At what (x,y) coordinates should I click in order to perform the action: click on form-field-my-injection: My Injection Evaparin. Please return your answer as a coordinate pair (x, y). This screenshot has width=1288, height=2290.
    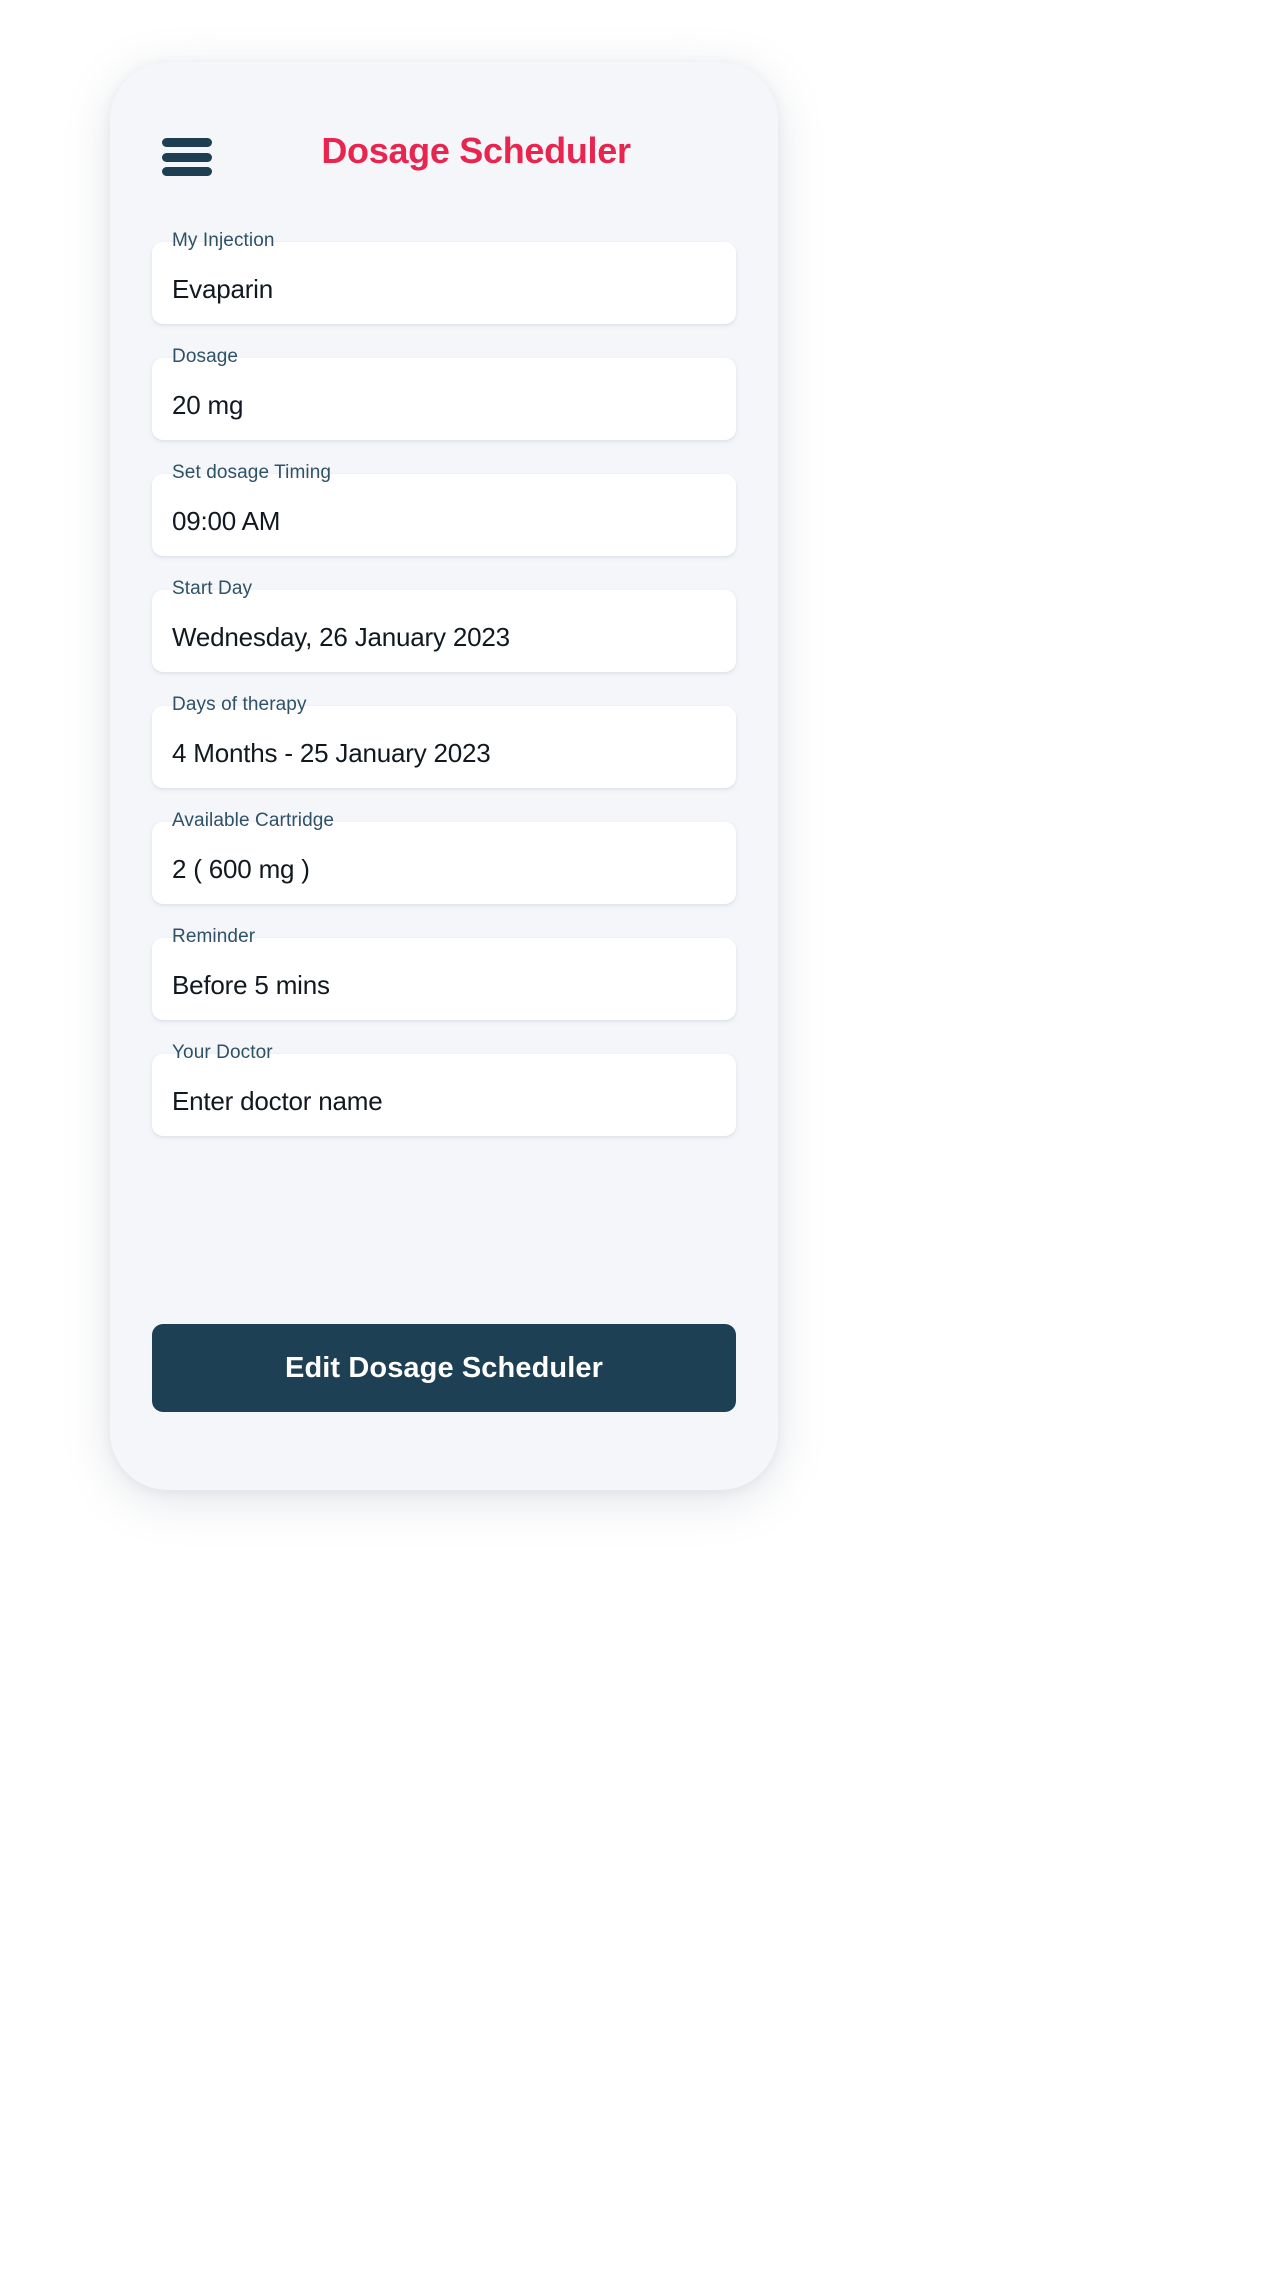
    Looking at the image, I should click on (444, 277).